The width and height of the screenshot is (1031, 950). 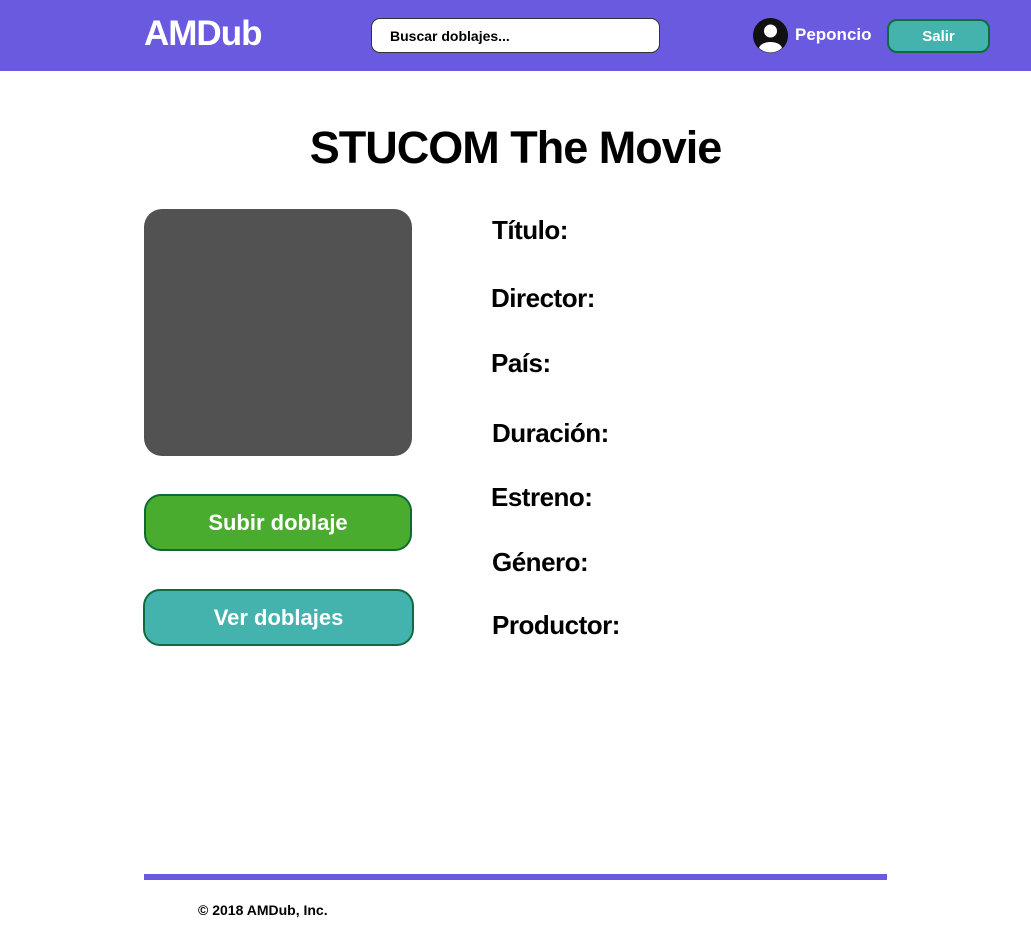 I want to click on producer-field-label: Productor:, so click(x=556, y=625).